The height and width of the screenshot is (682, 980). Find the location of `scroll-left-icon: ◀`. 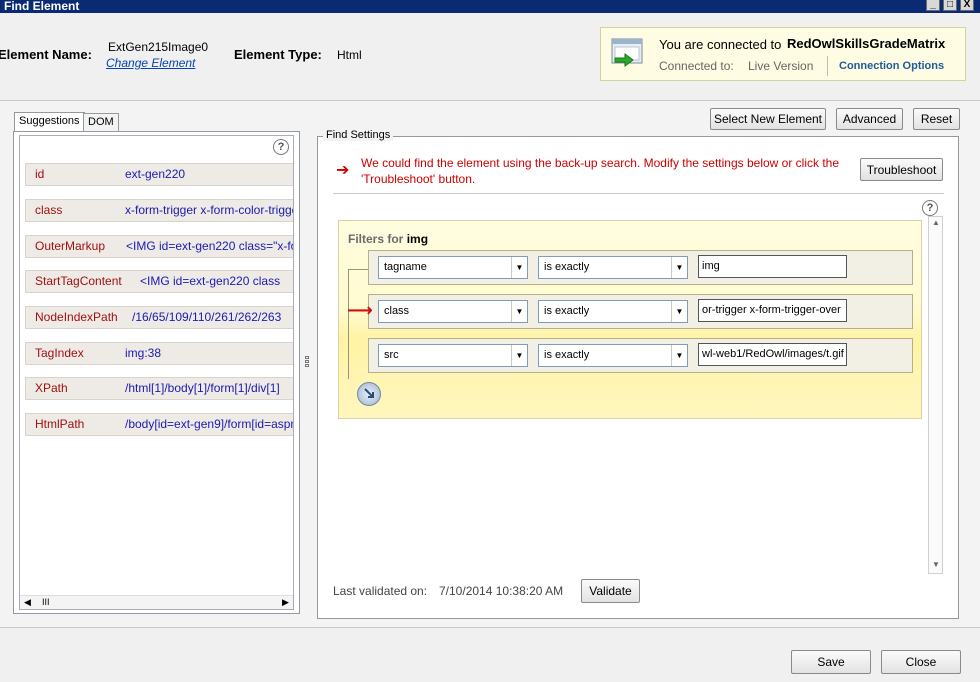

scroll-left-icon: ◀ is located at coordinates (27, 602).